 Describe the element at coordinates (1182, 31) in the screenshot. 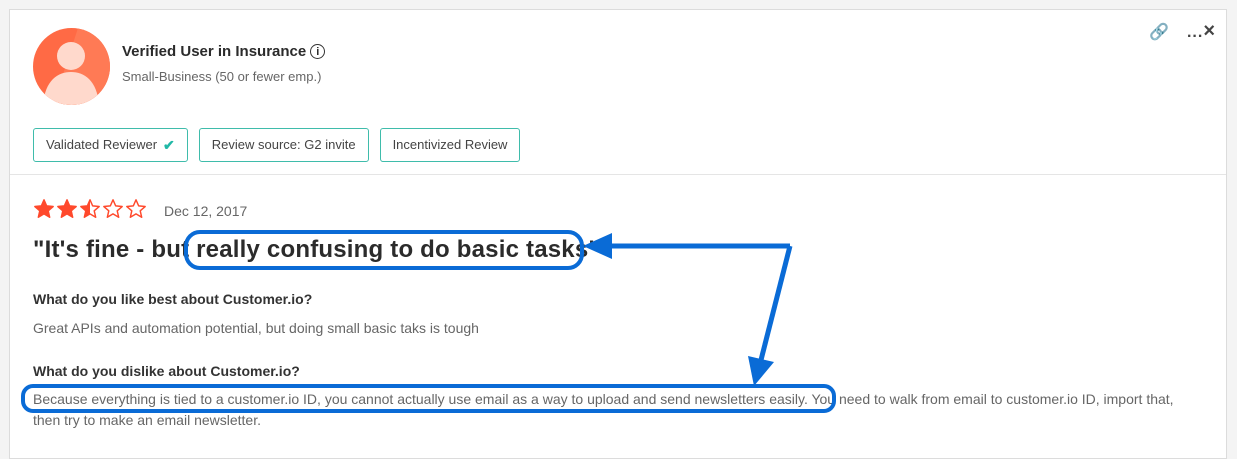

I see `card-actions: 🔗 ...×` at that location.